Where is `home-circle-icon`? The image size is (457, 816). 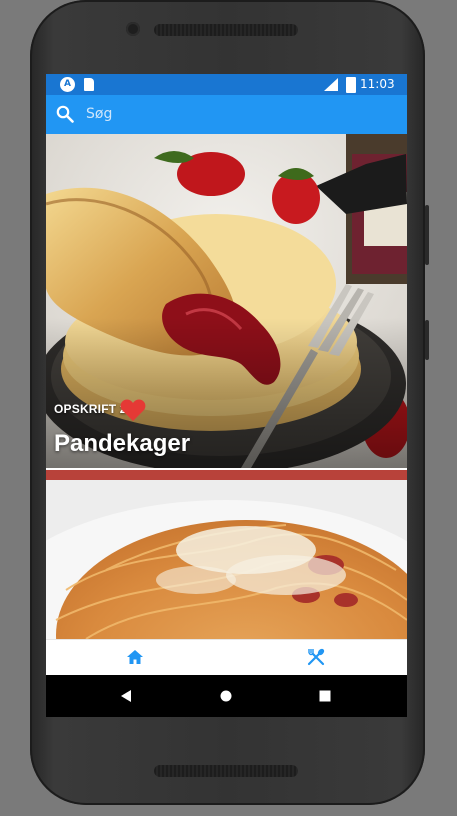
home-circle-icon is located at coordinates (226, 696).